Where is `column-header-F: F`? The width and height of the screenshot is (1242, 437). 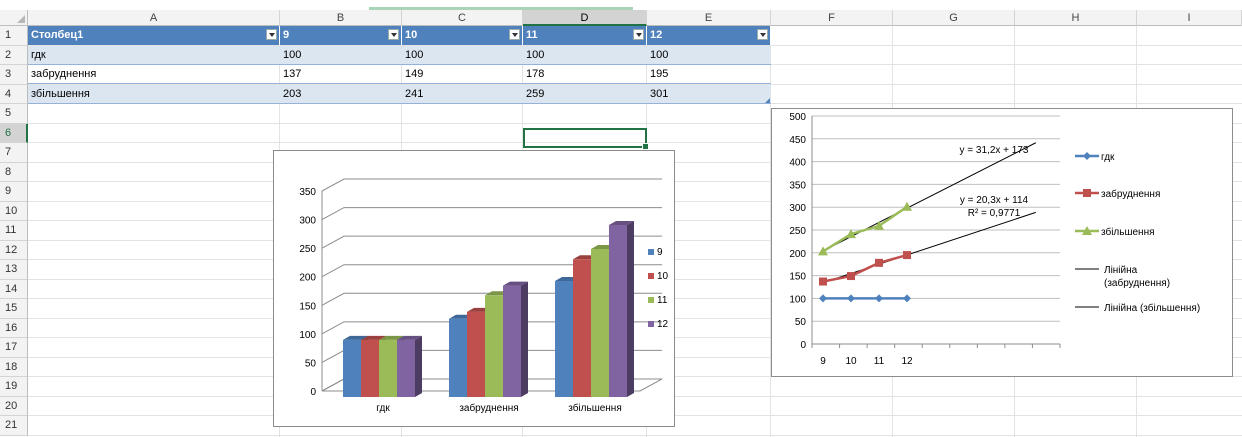
column-header-F: F is located at coordinates (832, 18).